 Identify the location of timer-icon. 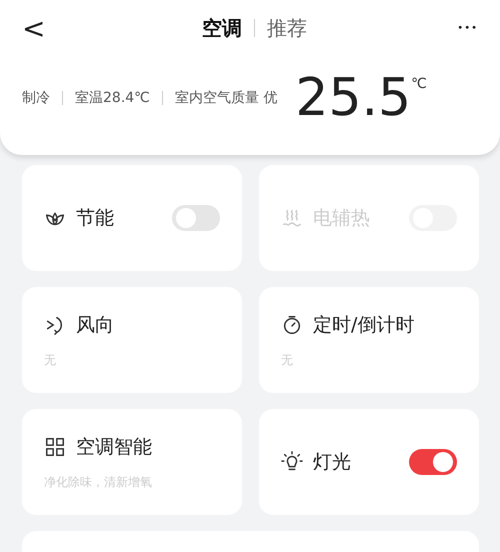
(292, 325).